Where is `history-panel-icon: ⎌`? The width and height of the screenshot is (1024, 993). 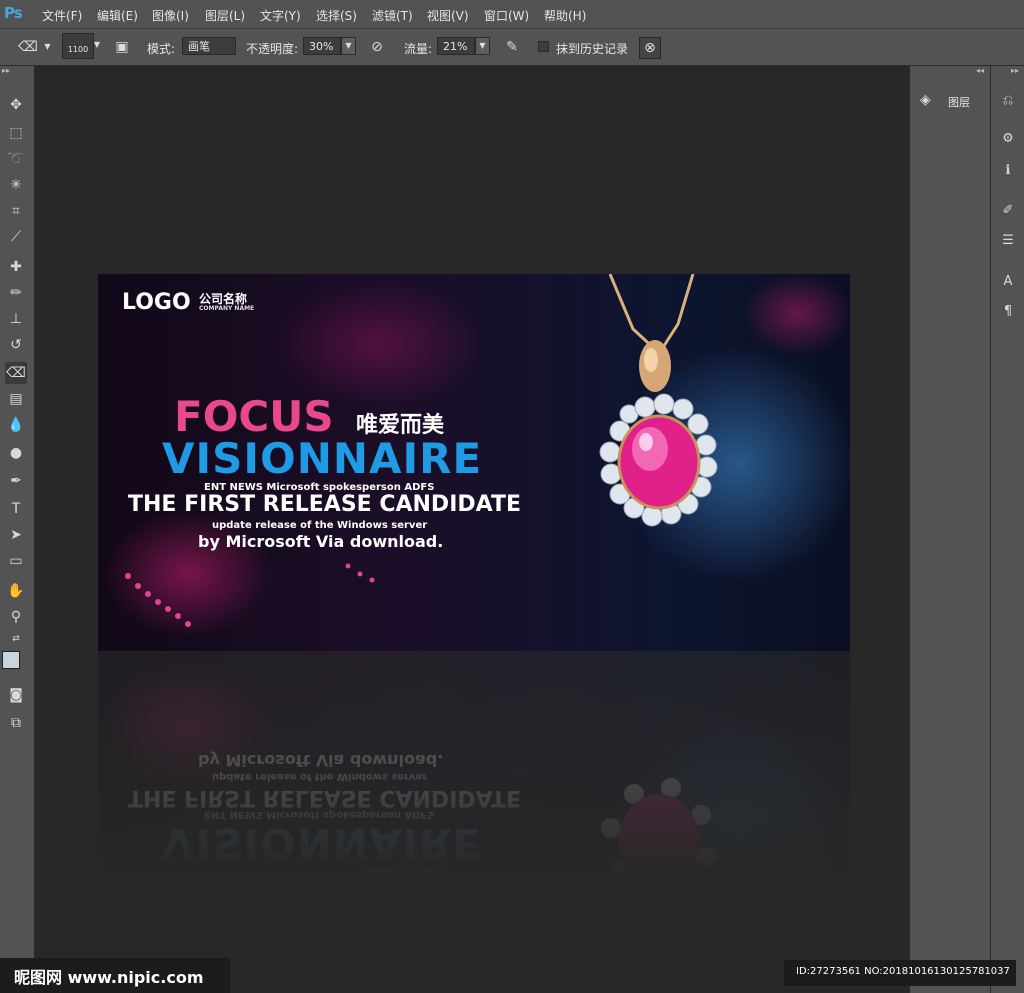 history-panel-icon: ⎌ is located at coordinates (1008, 101).